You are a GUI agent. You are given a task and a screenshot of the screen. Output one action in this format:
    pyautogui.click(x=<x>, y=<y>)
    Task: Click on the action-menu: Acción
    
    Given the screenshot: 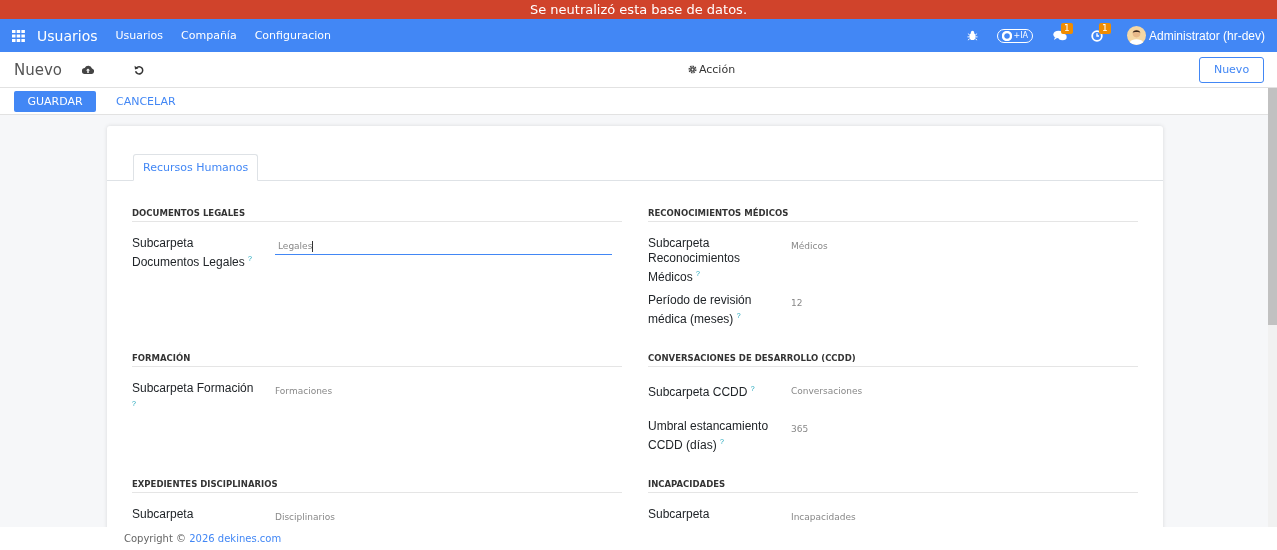 What is the action you would take?
    pyautogui.click(x=711, y=69)
    